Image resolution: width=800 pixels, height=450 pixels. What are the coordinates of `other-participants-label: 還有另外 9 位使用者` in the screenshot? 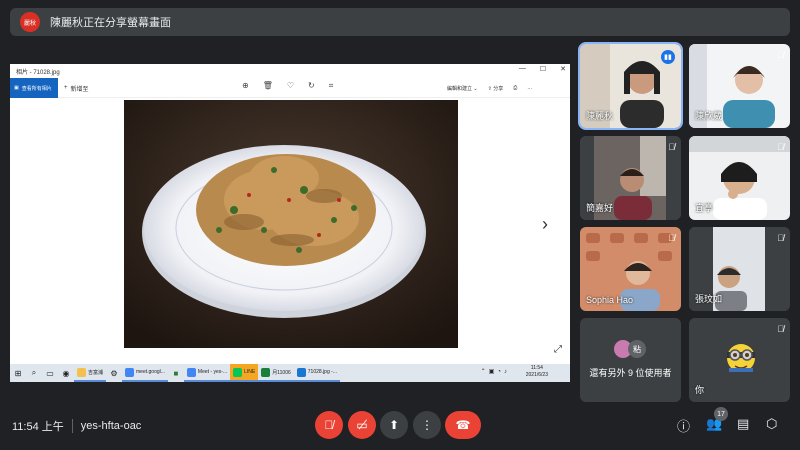 It's located at (630, 373).